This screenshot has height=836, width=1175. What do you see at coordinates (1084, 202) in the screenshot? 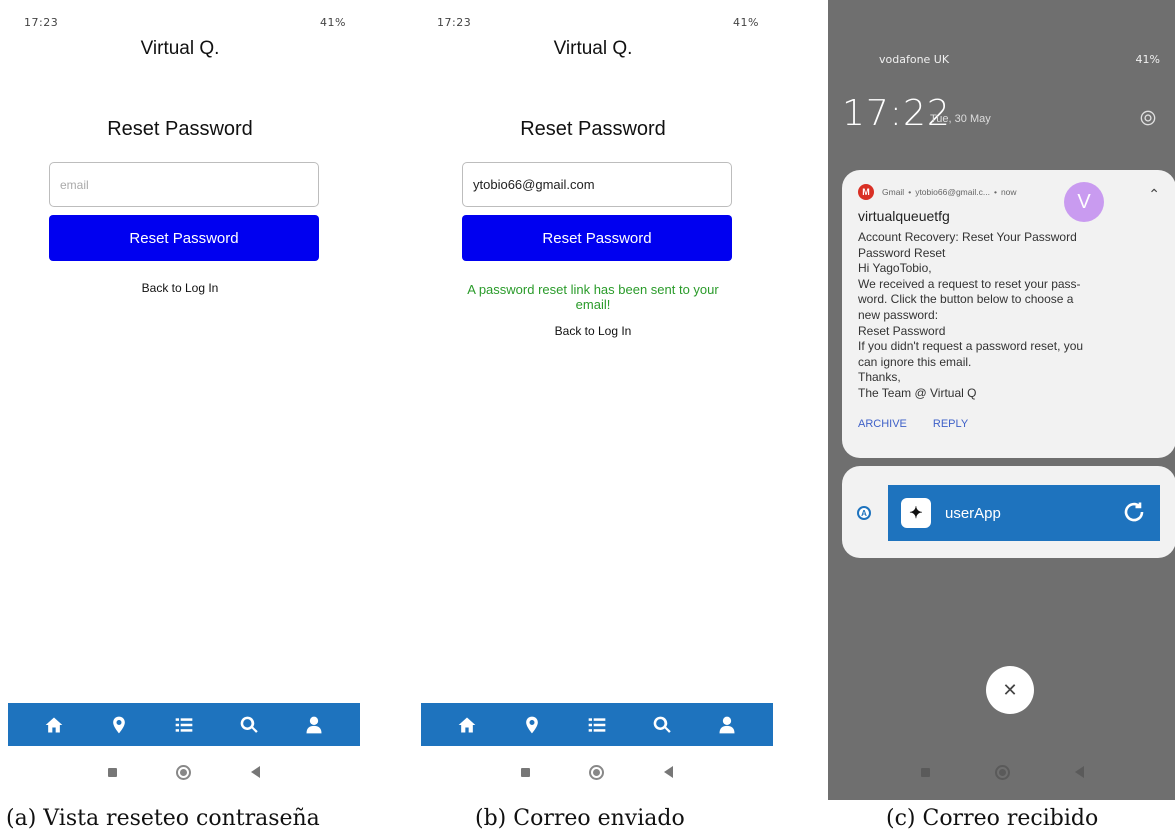
I see `avatar: V` at bounding box center [1084, 202].